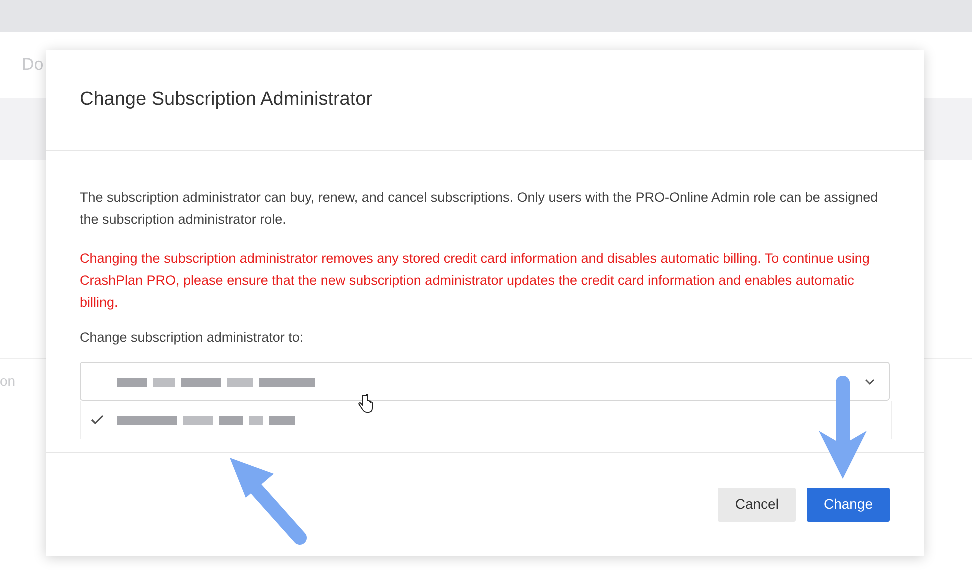 The height and width of the screenshot is (582, 972). Describe the element at coordinates (486, 420) in the screenshot. I see `dropdown-option` at that location.